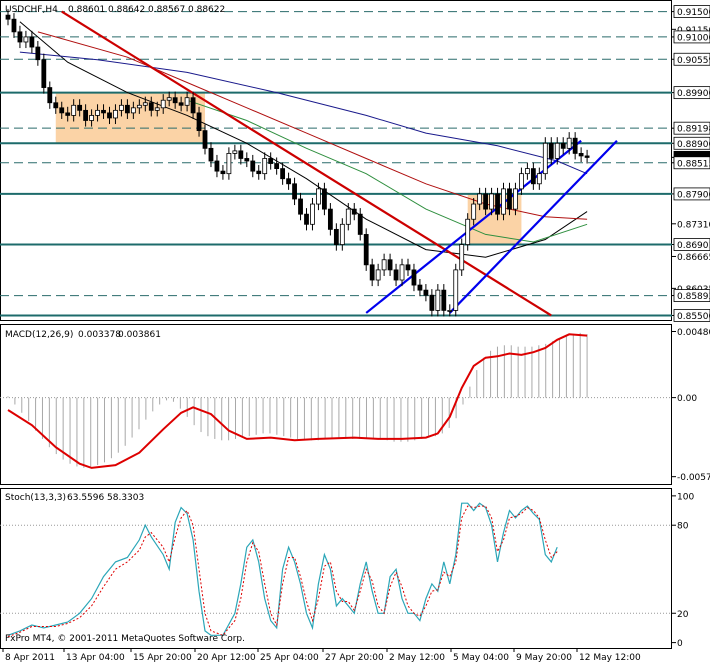  I want to click on macd-tick-label: 0.00, so click(687, 399).